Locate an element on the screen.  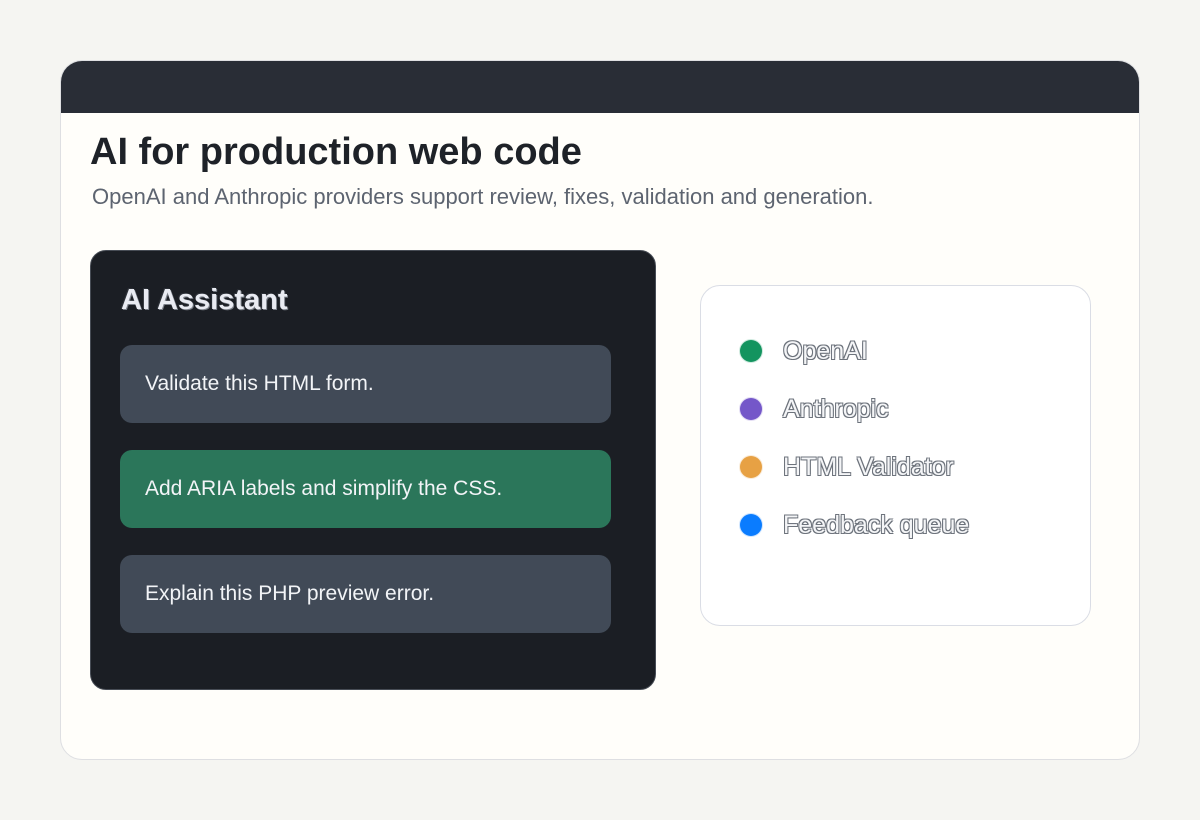
provider-label: OpenAI is located at coordinates (825, 350).